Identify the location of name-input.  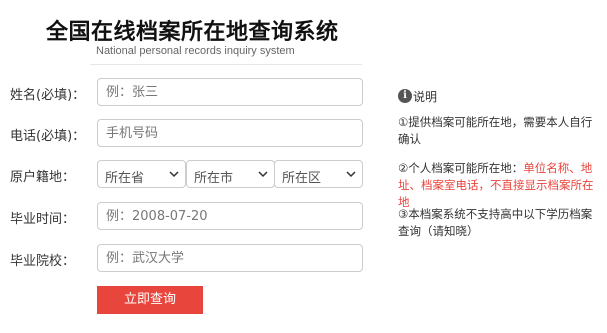
(230, 92).